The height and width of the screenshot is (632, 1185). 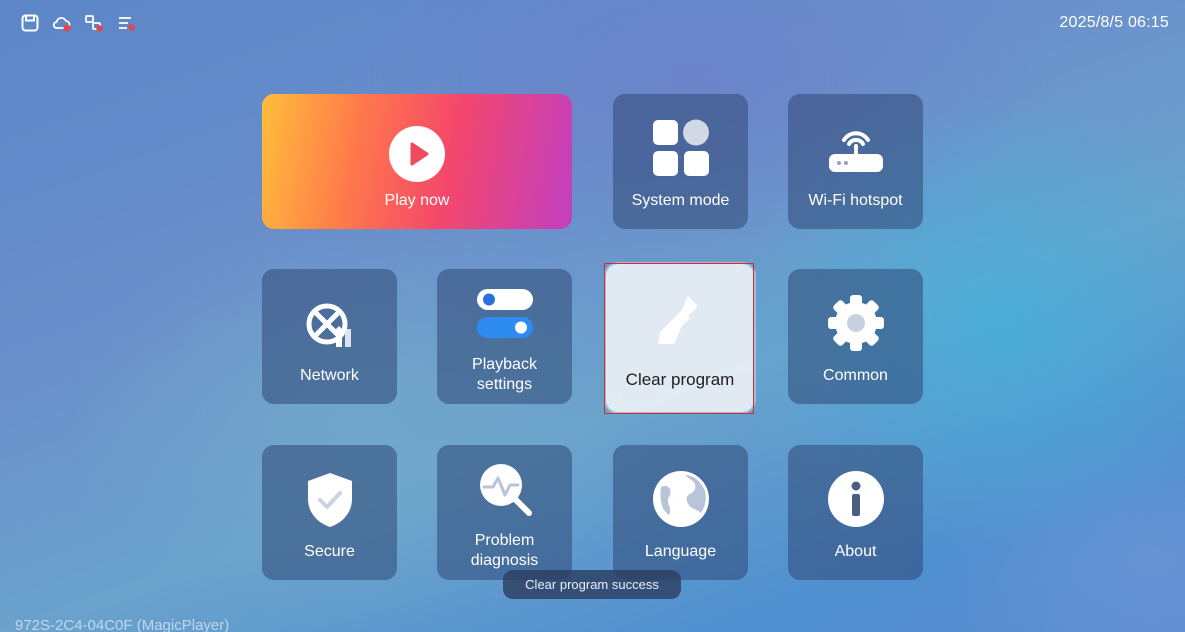 What do you see at coordinates (855, 375) in the screenshot?
I see `common-label: Common` at bounding box center [855, 375].